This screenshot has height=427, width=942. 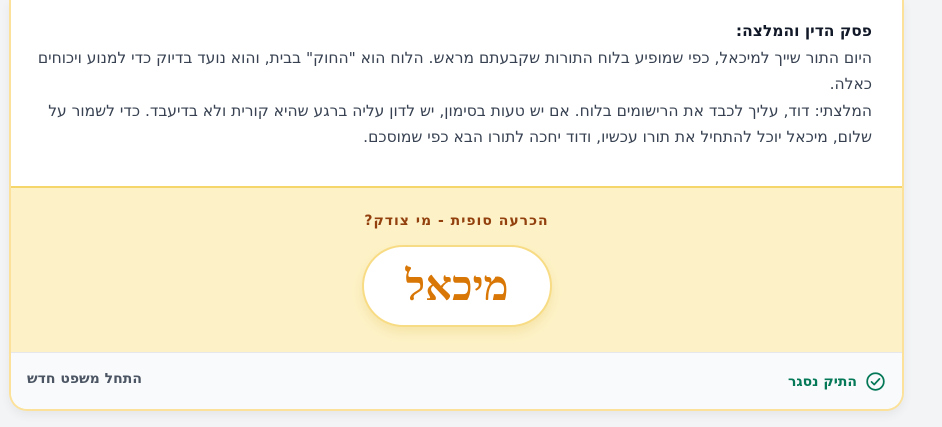 I want to click on new-trial-button: התחל משפט חדש, so click(x=84, y=379).